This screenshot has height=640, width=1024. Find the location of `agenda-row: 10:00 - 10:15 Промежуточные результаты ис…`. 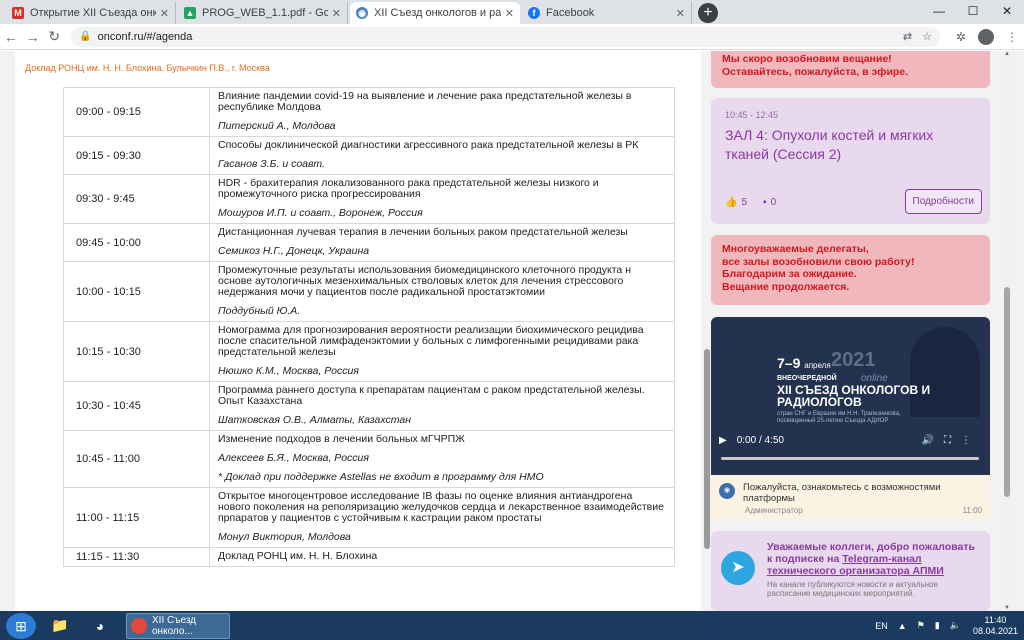

agenda-row: 10:00 - 10:15 Промежуточные результаты ис… is located at coordinates (369, 291).